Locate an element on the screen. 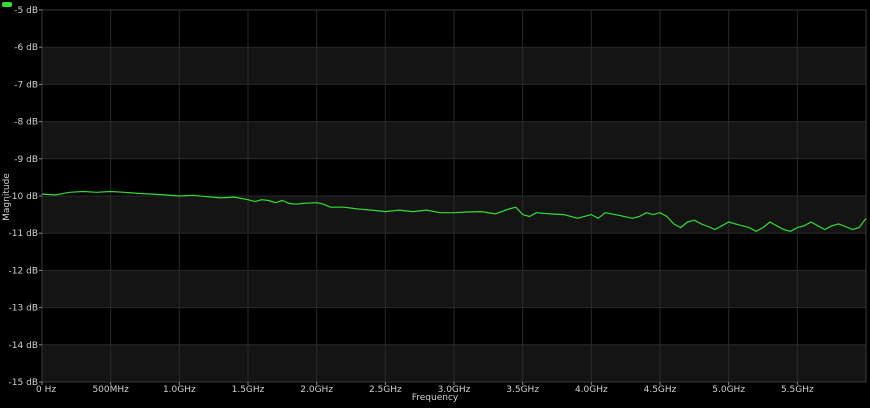 The width and height of the screenshot is (870, 408). series-legend-badge is located at coordinates (7, 4).